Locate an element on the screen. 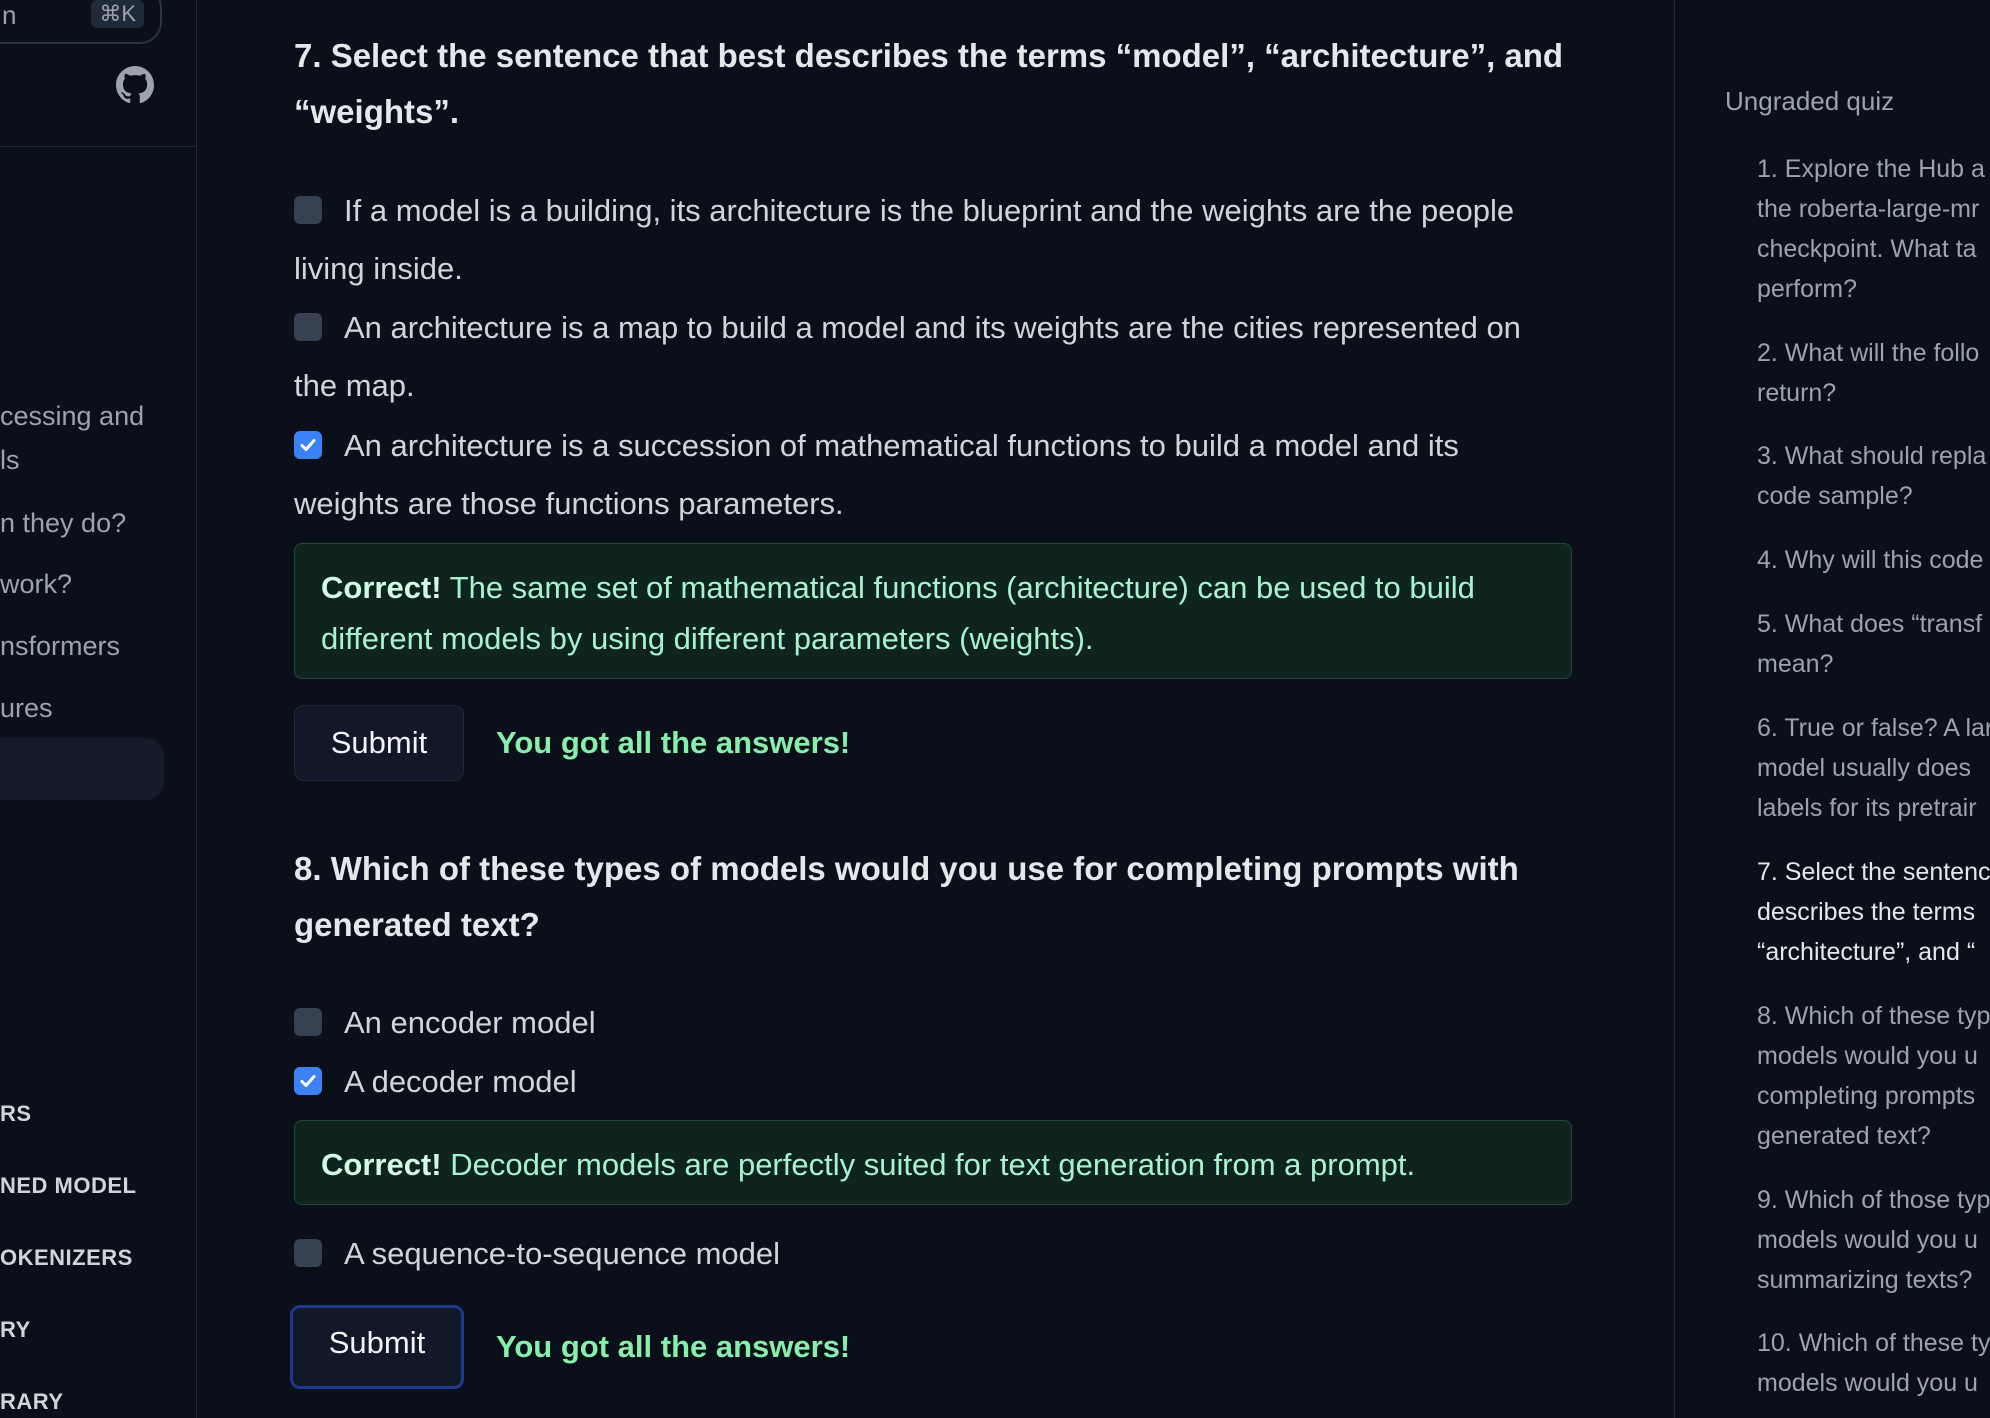 The width and height of the screenshot is (1990, 1418). sidebar-item: n they do? is located at coordinates (63, 523).